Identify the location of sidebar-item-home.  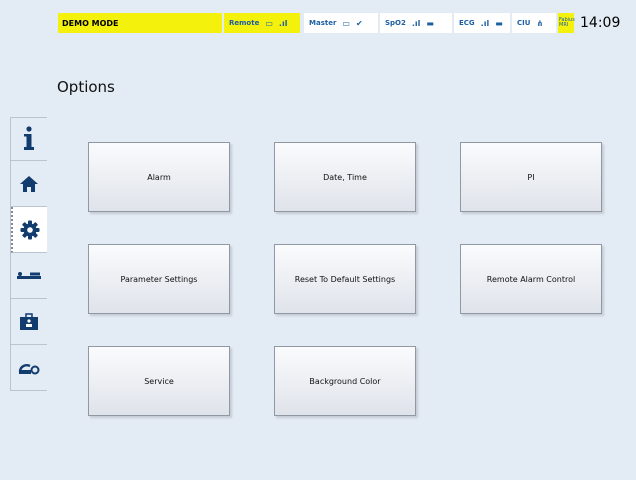
(29, 184).